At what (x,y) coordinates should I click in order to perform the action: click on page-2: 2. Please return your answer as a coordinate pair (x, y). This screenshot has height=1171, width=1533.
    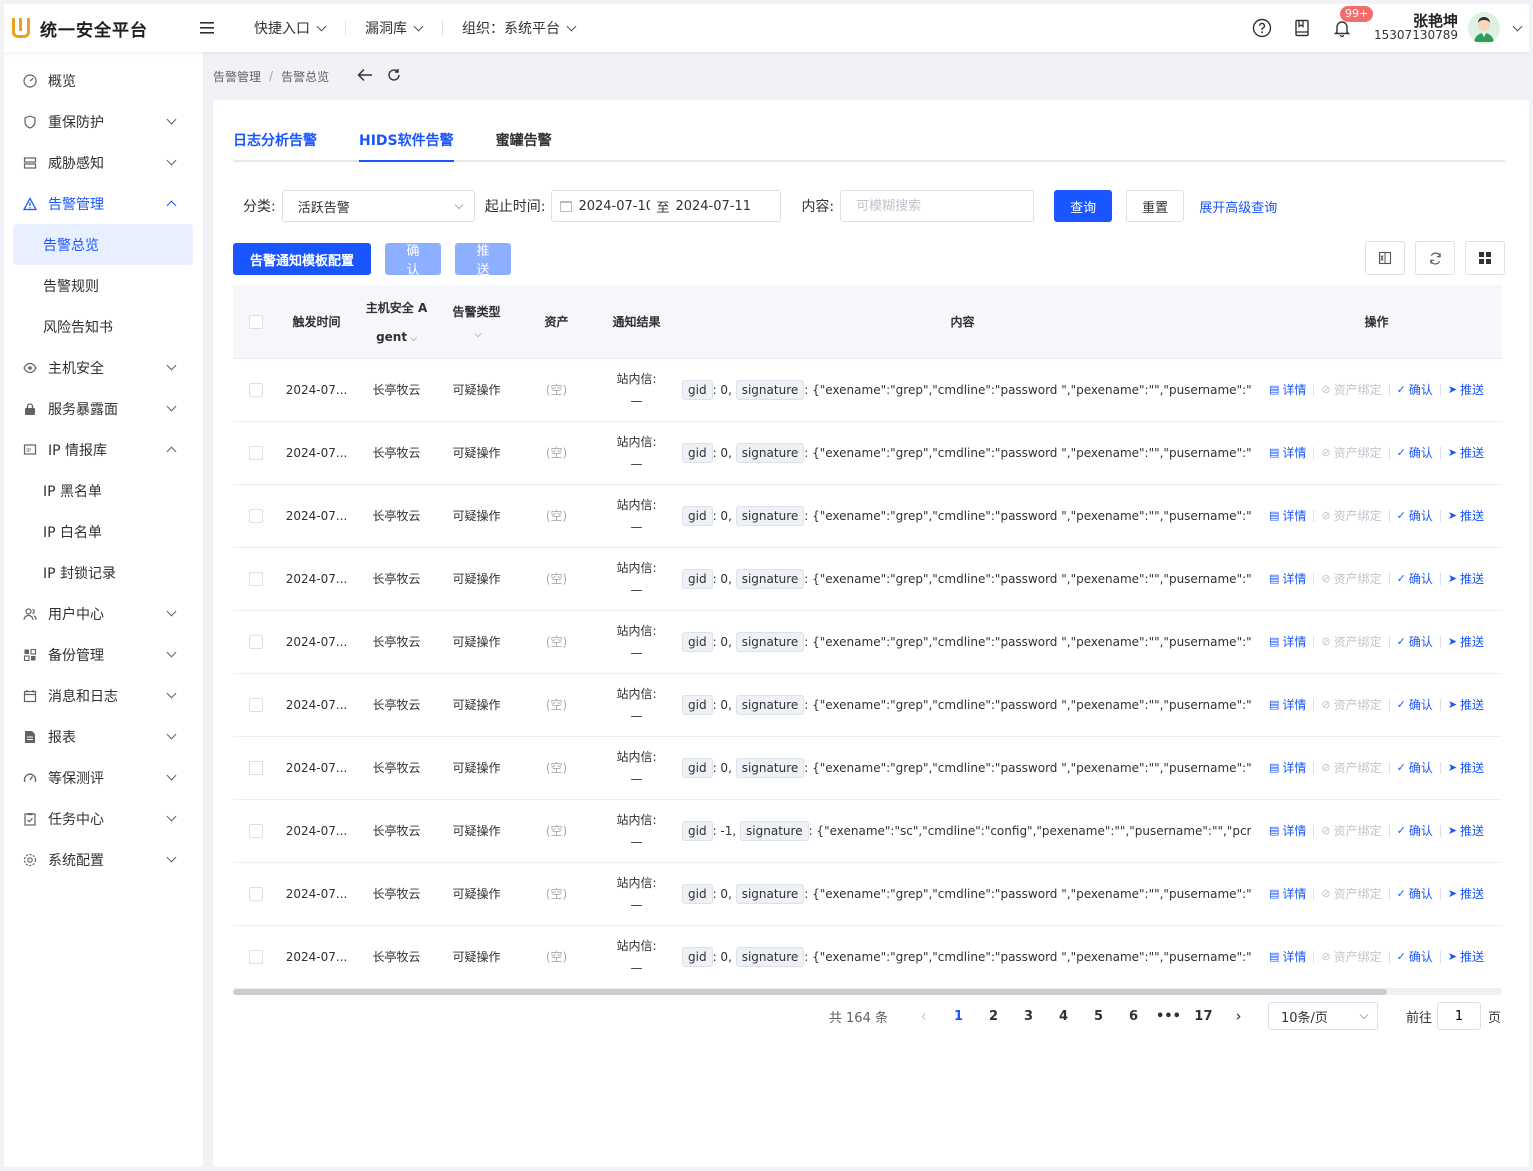
    Looking at the image, I should click on (993, 1016).